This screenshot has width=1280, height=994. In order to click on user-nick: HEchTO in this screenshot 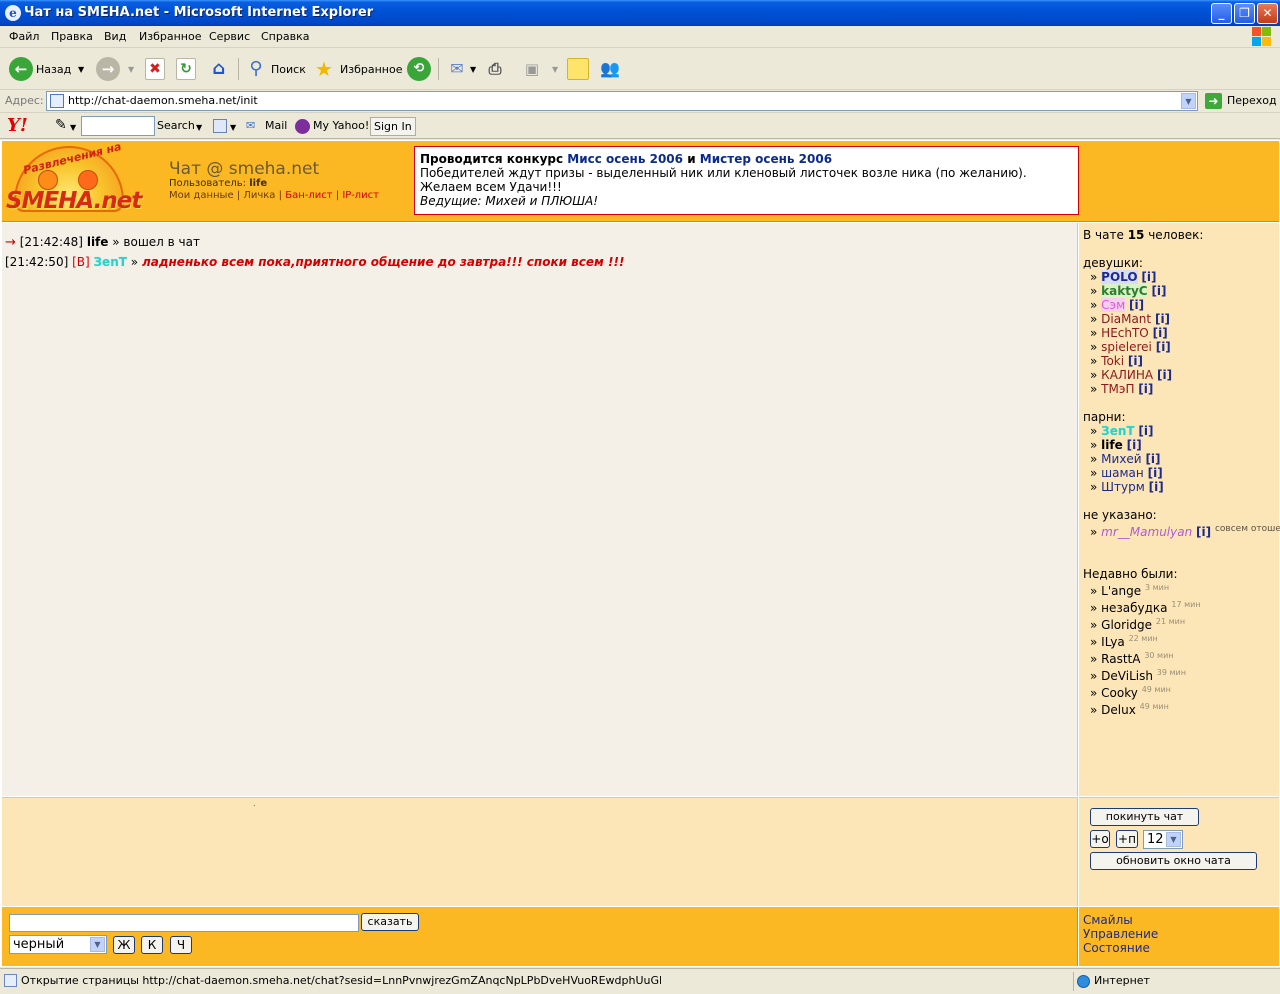, I will do `click(1125, 333)`.